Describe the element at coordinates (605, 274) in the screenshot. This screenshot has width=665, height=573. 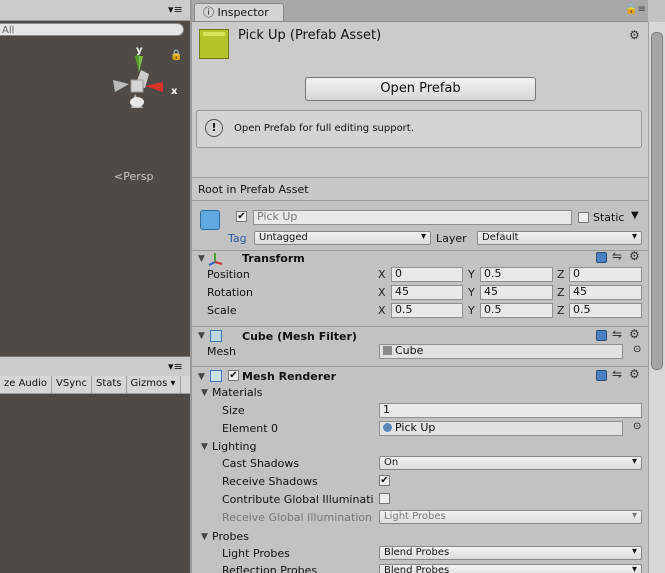
I see `position-z-field: 0` at that location.